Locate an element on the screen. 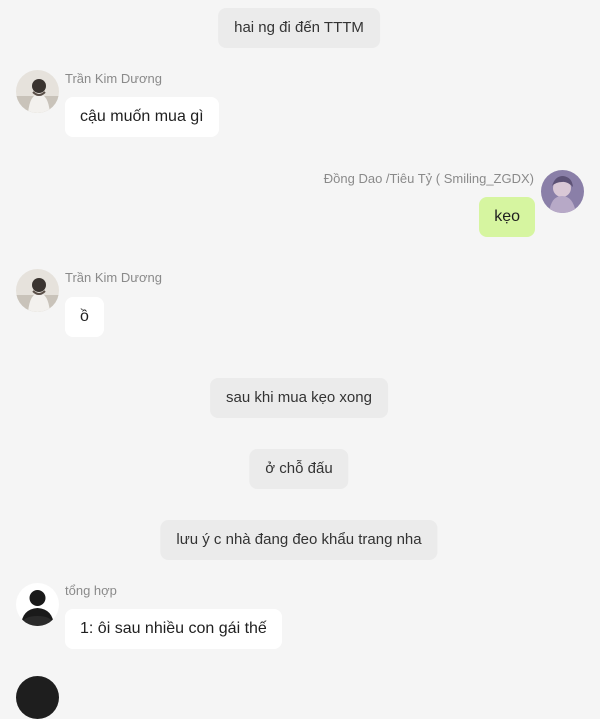  sender-name: Đồng Dao /Tiêu Tỷ ( Smiling_ZGDX) is located at coordinates (428, 178).